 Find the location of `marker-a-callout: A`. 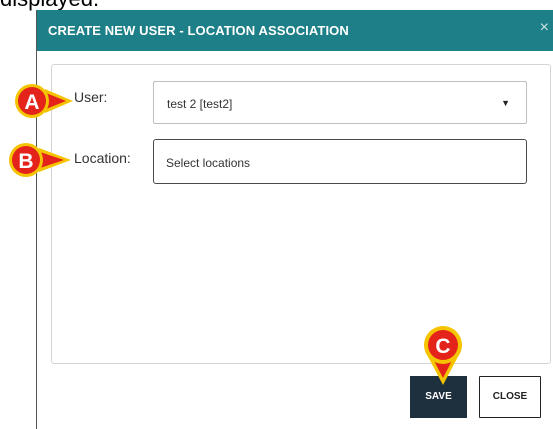

marker-a-callout: A is located at coordinates (44, 101).